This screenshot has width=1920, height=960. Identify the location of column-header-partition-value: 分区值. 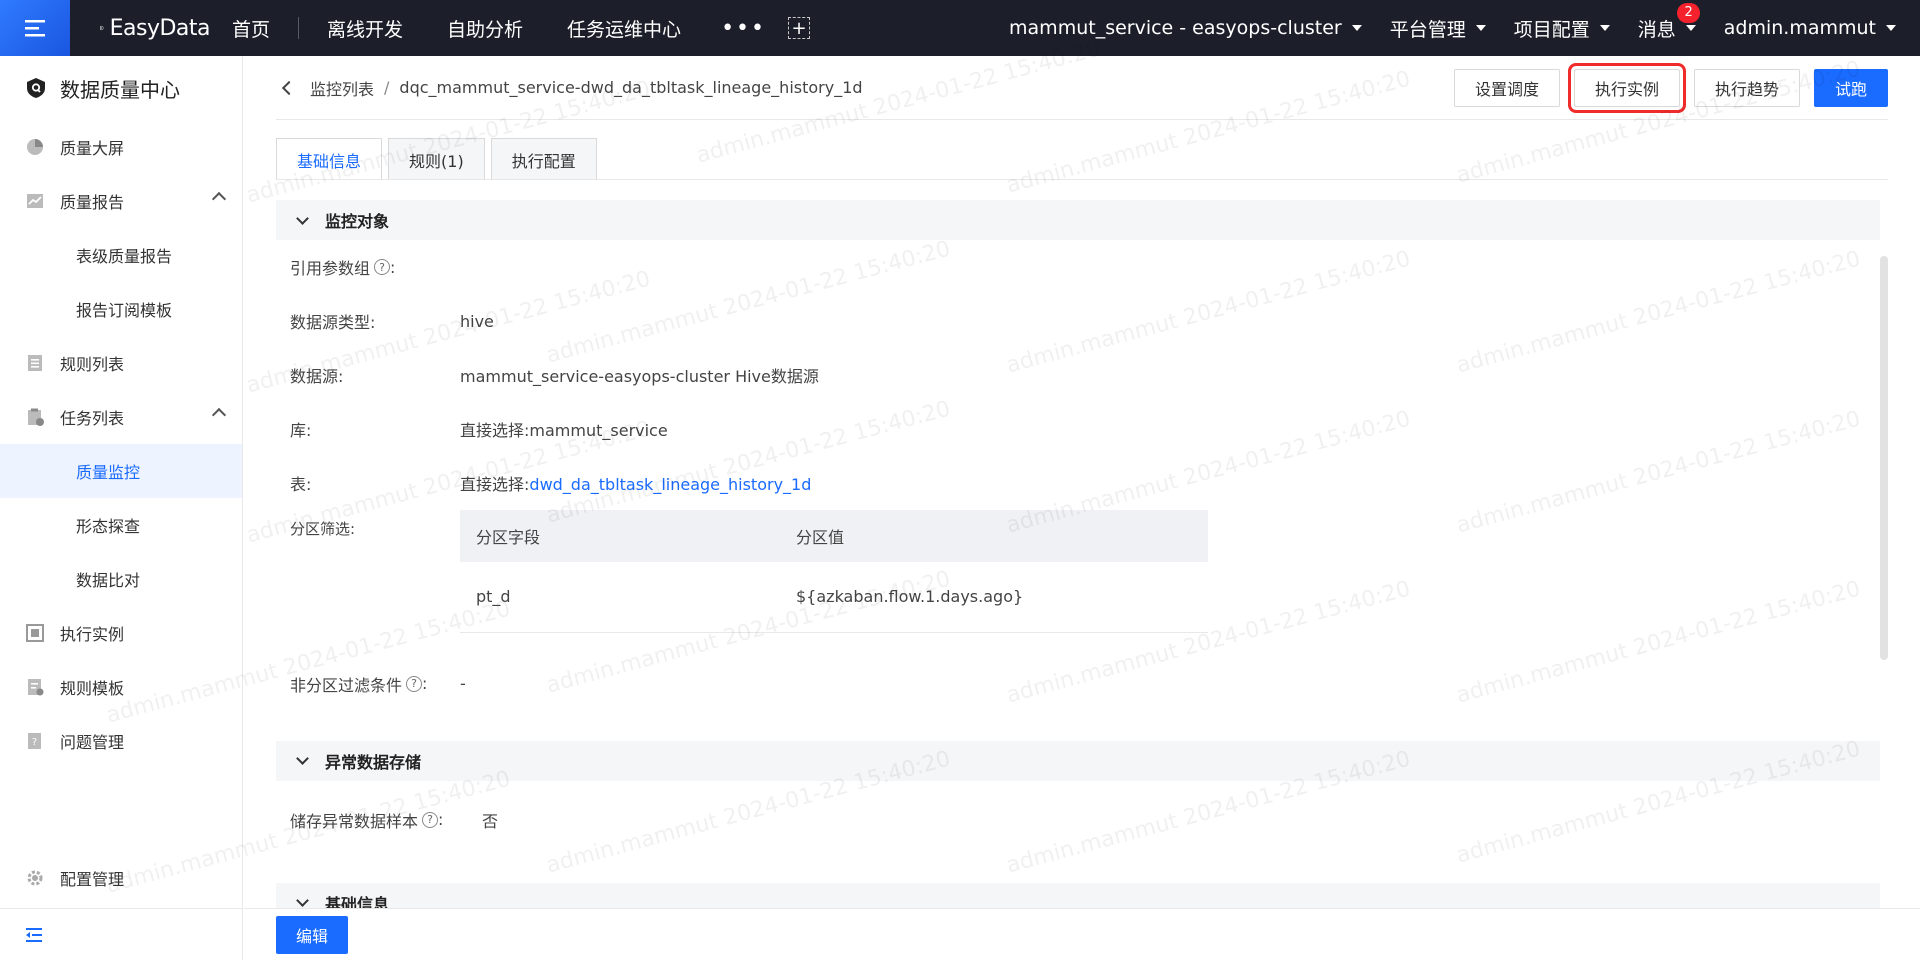
(994, 536).